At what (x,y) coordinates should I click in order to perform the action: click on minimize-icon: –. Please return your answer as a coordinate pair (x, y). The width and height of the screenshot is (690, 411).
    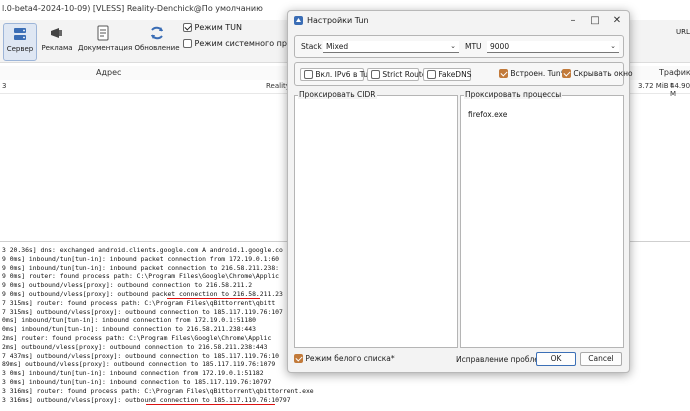
    Looking at the image, I should click on (573, 20).